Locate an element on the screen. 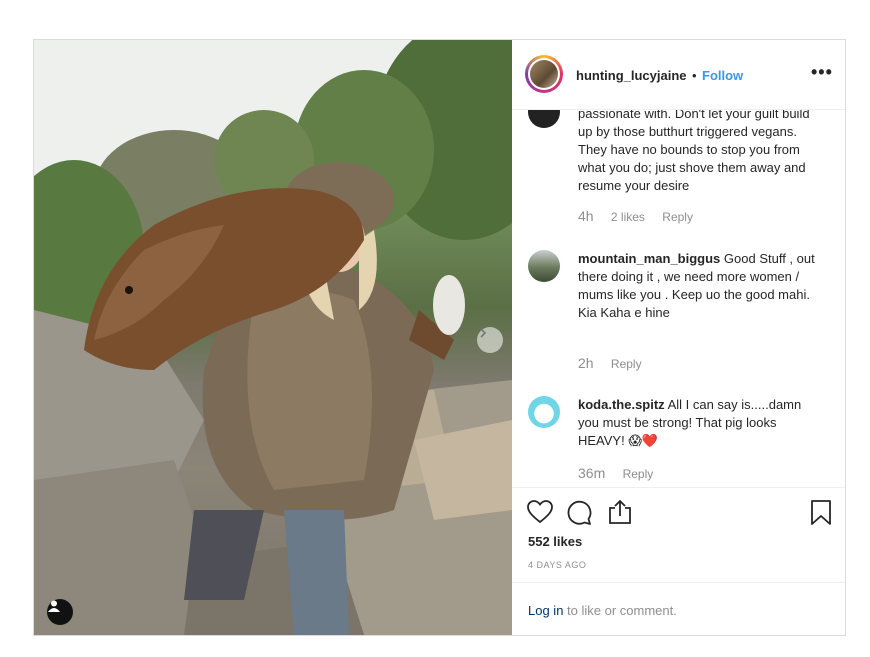  user-icon is located at coordinates (54, 606).